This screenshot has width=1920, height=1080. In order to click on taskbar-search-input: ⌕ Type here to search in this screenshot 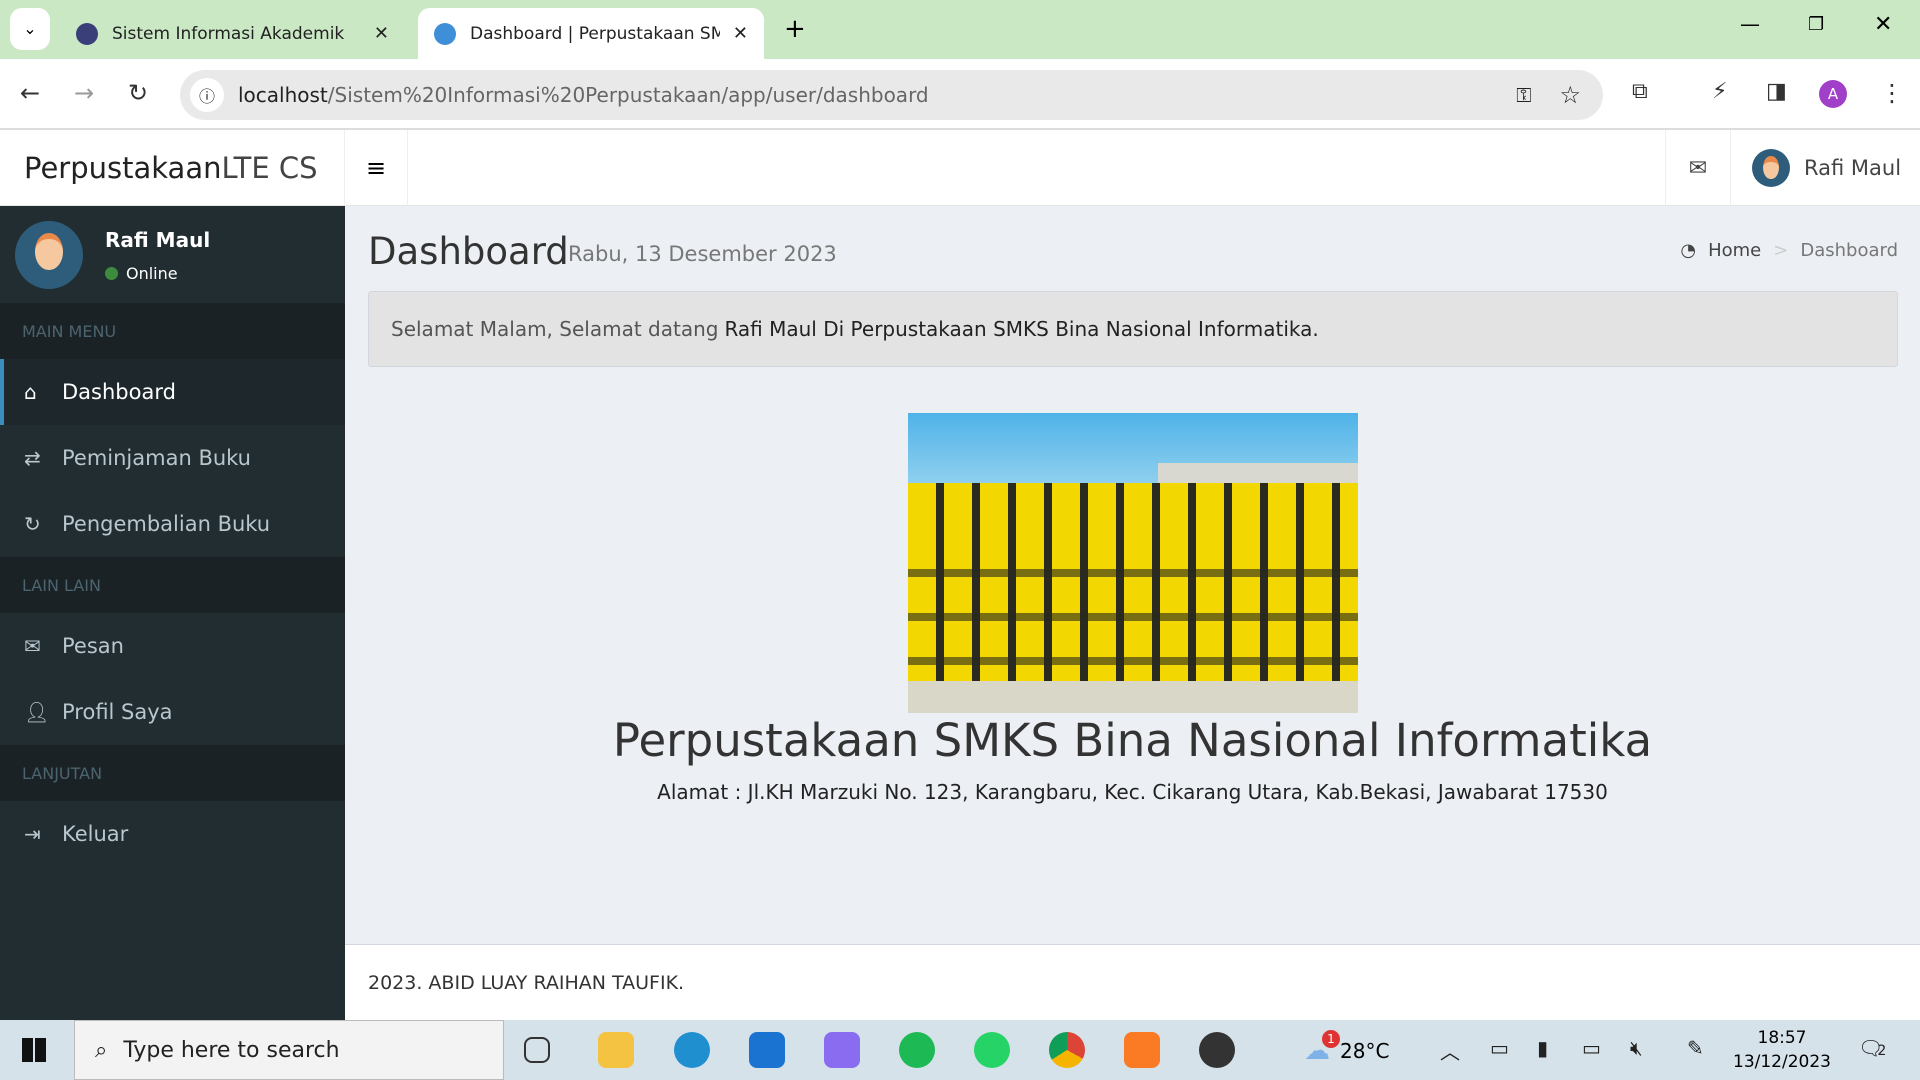, I will do `click(289, 1050)`.